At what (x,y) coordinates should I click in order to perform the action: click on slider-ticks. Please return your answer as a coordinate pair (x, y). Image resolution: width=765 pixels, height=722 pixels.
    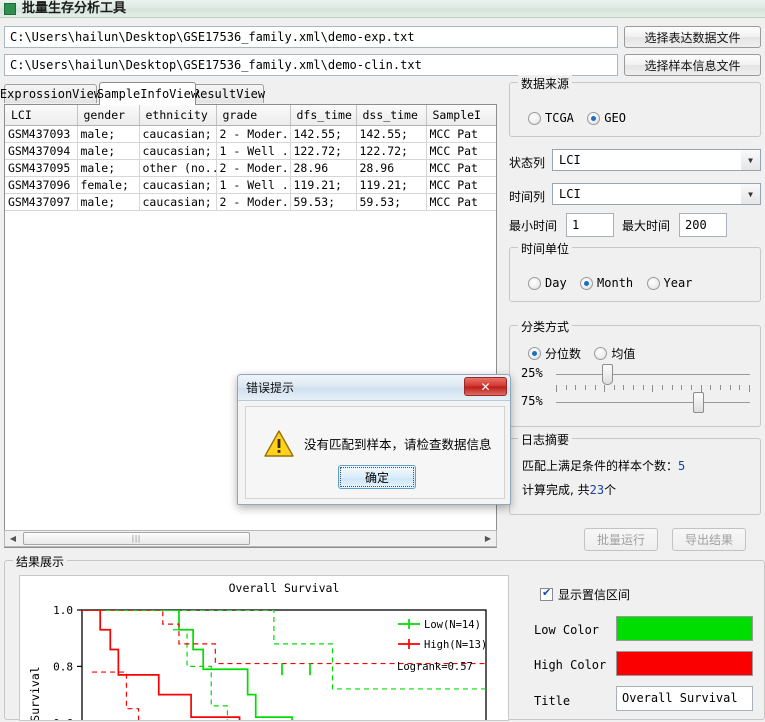
    Looking at the image, I should click on (653, 388).